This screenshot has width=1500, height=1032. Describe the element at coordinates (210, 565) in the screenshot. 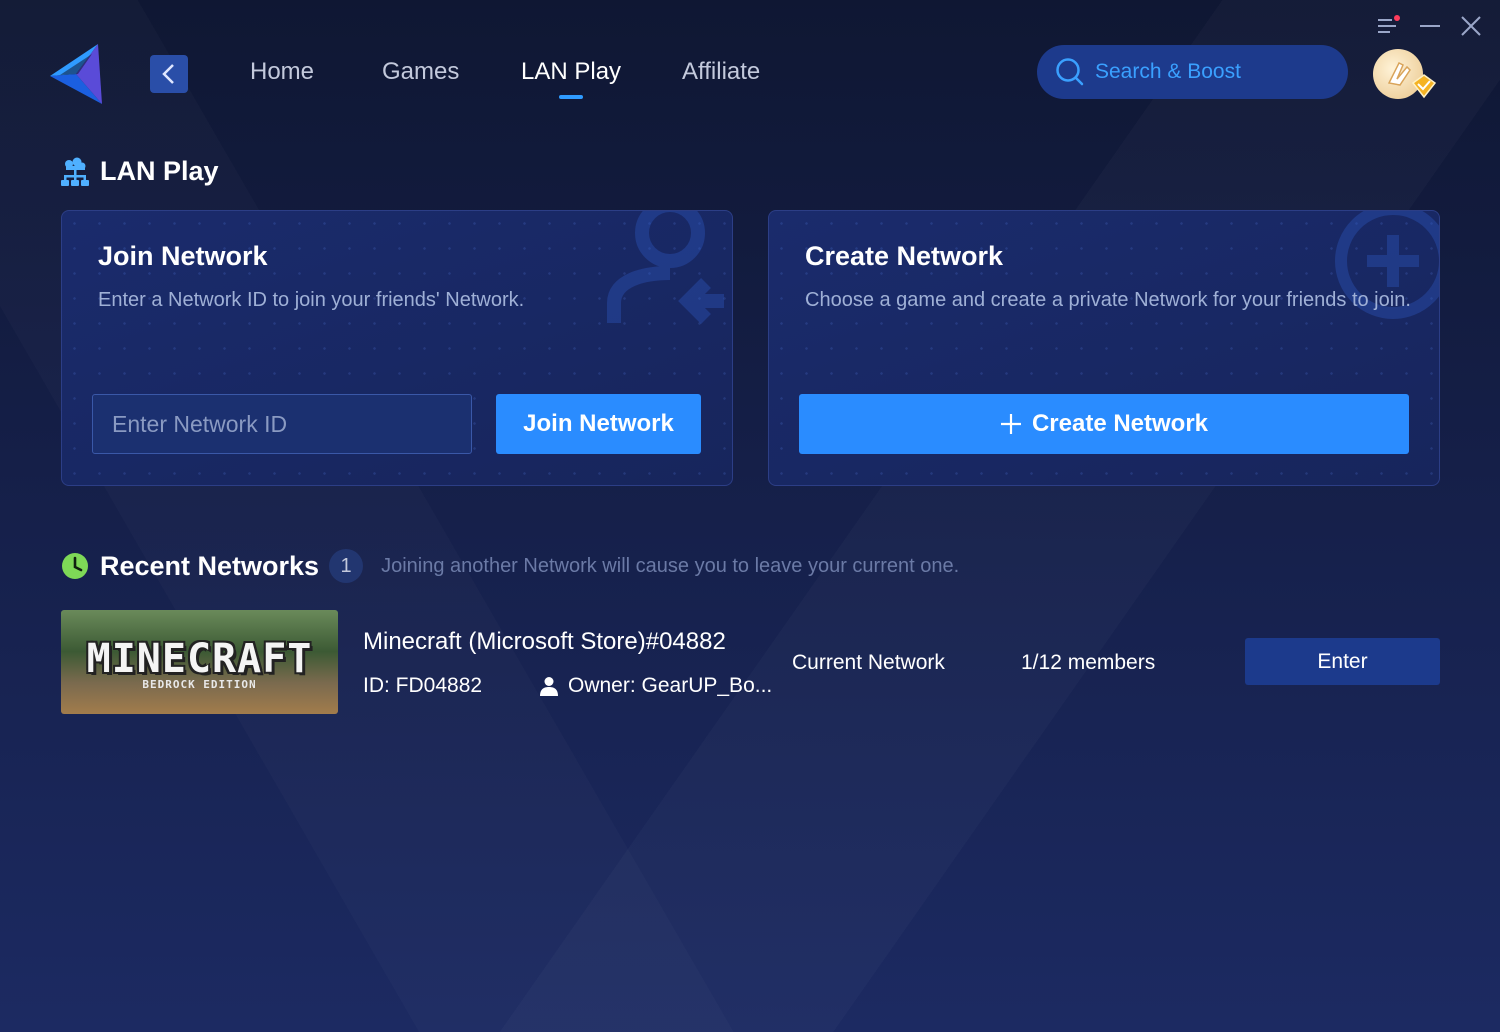

I see `recent-networks-title: Recent Networks` at that location.